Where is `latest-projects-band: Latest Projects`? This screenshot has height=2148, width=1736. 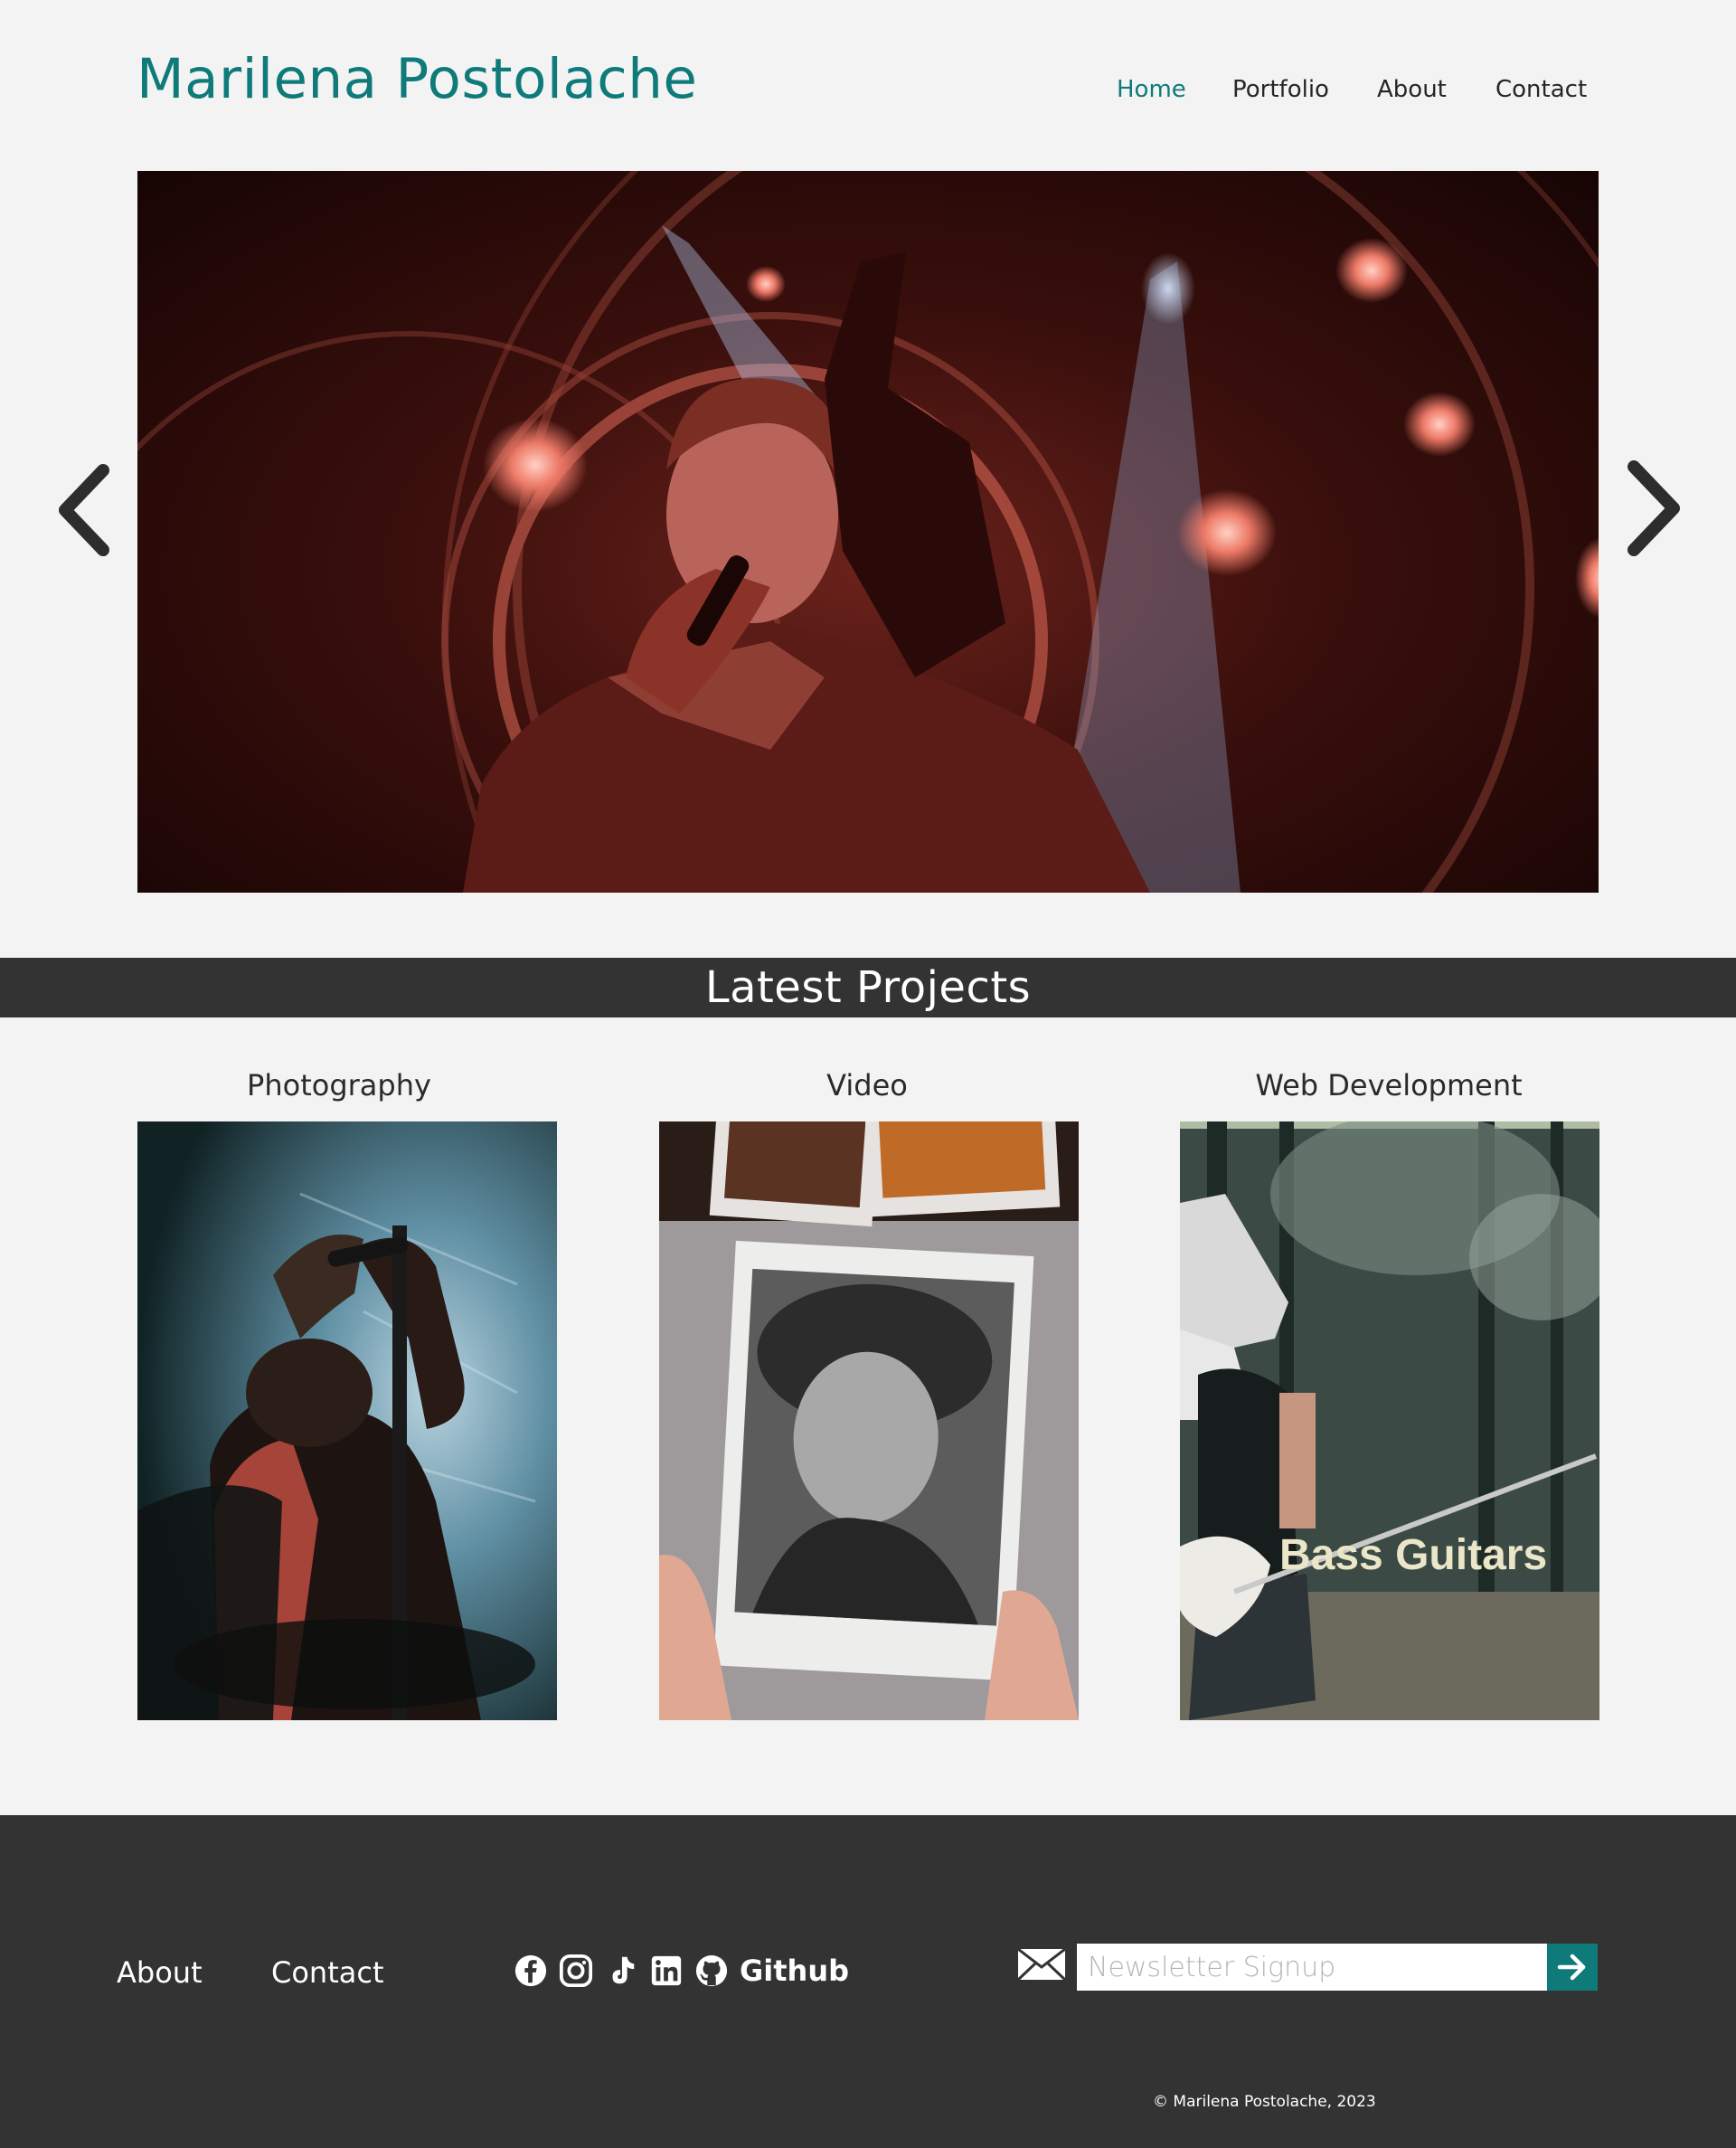
latest-projects-band: Latest Projects is located at coordinates (868, 987).